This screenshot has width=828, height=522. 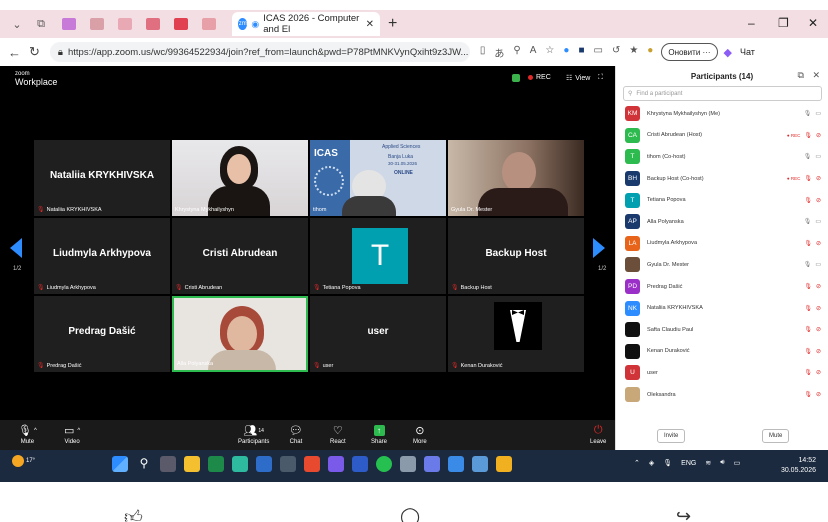 What do you see at coordinates (722, 136) in the screenshot?
I see `participant-row: CA Cristi Abrudean (Host) ● REC 🎙︎ ⊘` at bounding box center [722, 136].